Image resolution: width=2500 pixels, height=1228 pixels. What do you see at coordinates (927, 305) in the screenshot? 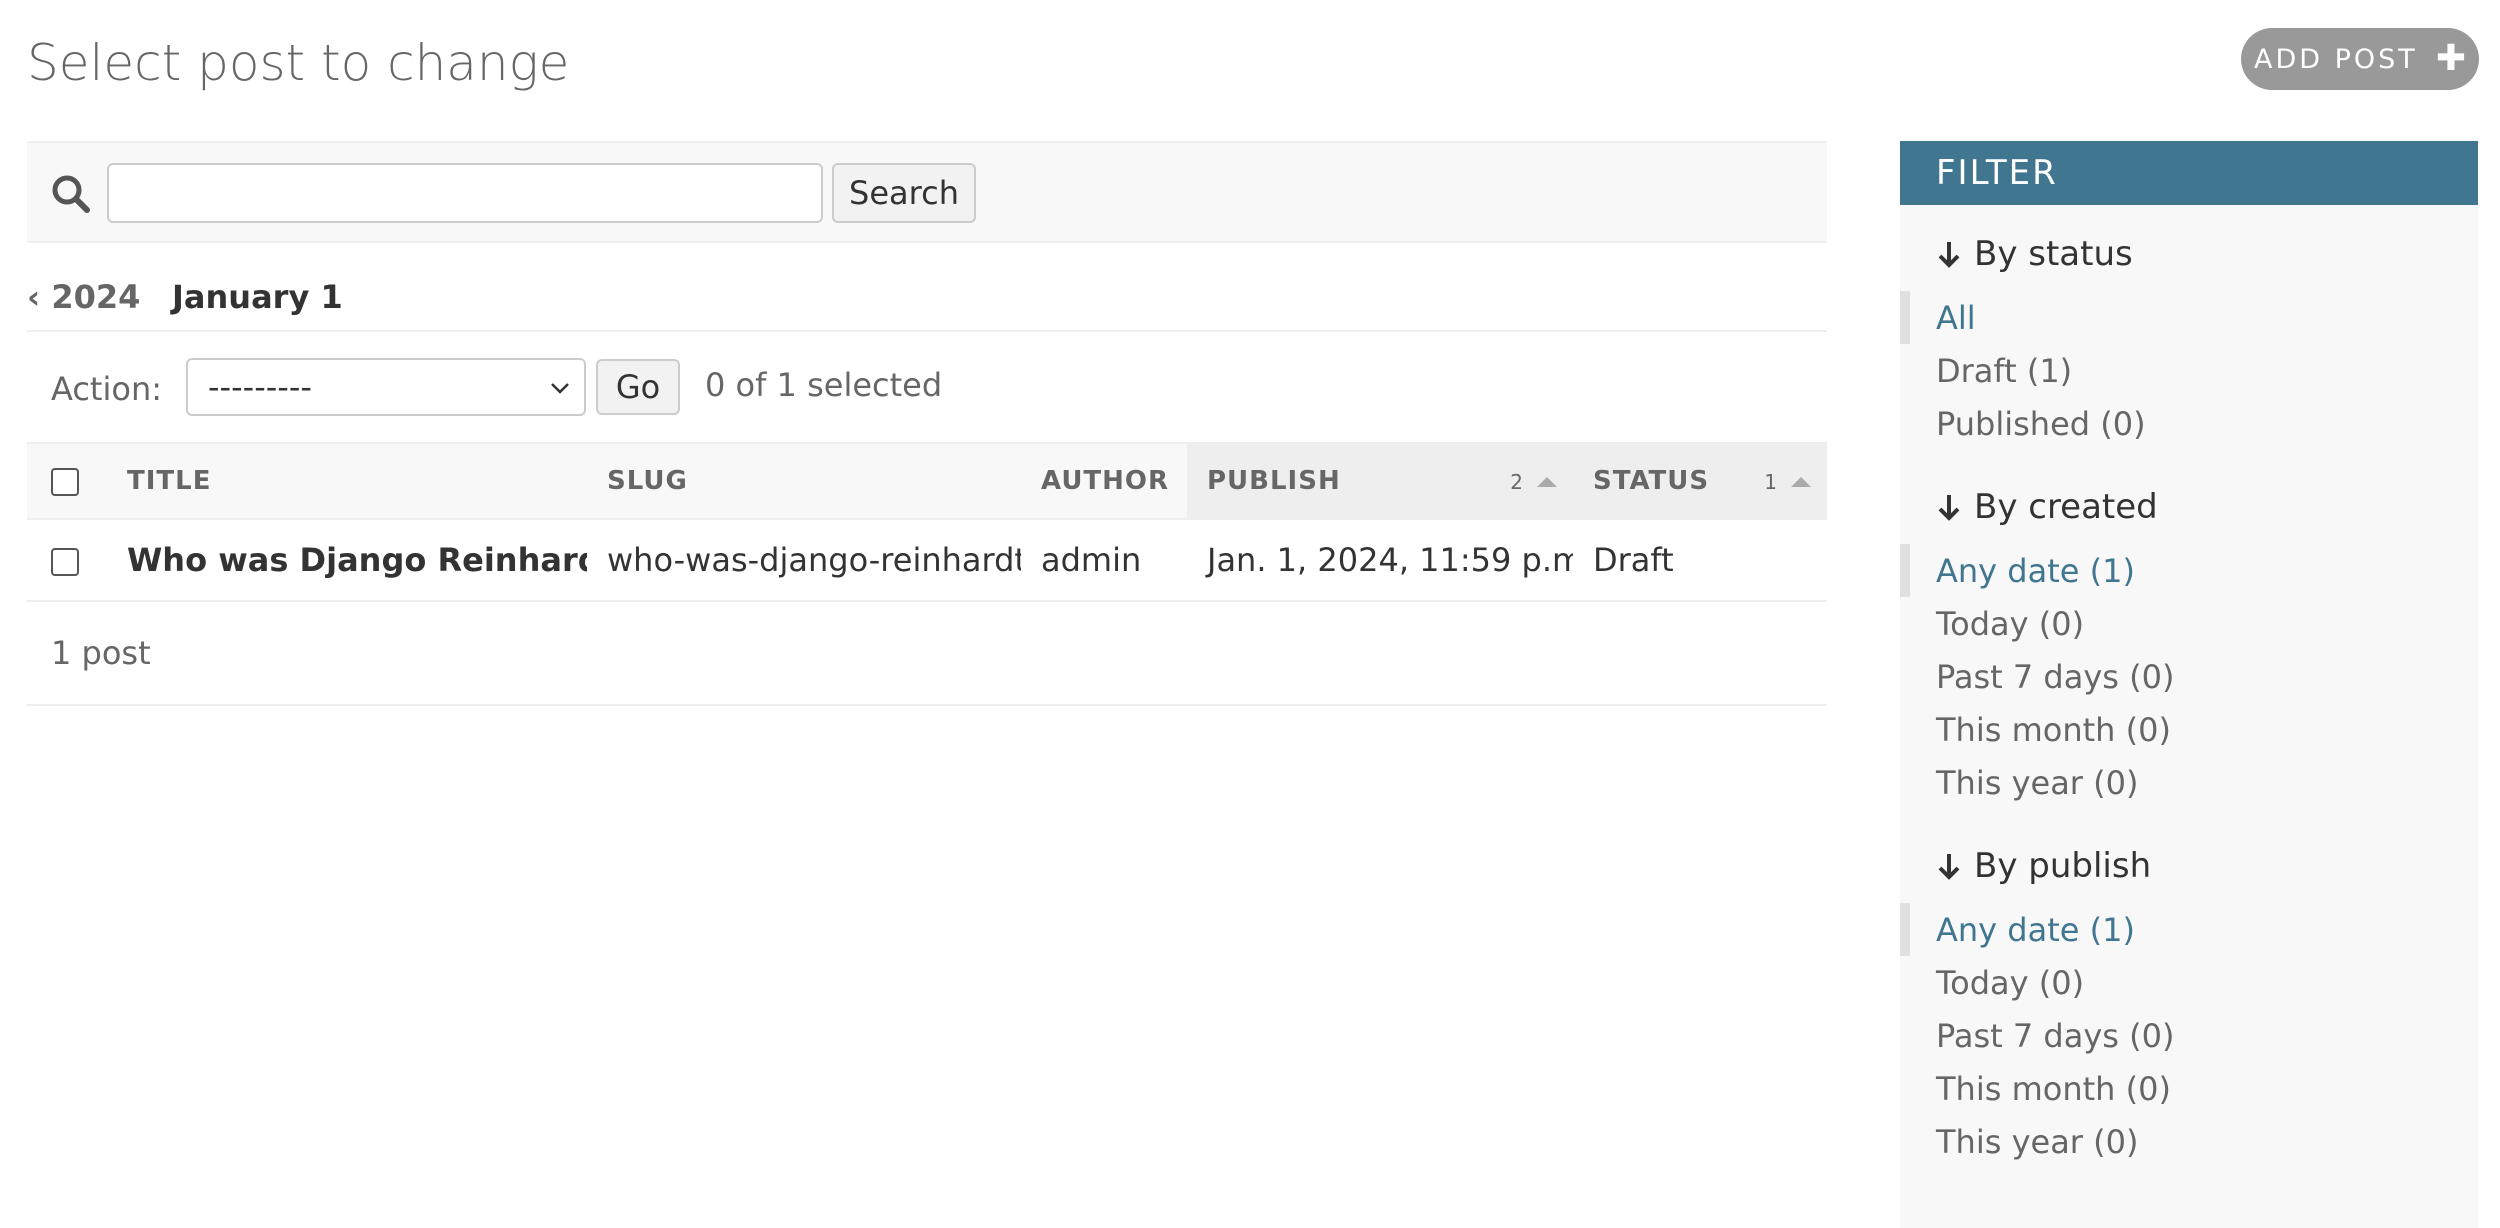
I see `date-hierarchy: ‹ 2024 January 1` at bounding box center [927, 305].